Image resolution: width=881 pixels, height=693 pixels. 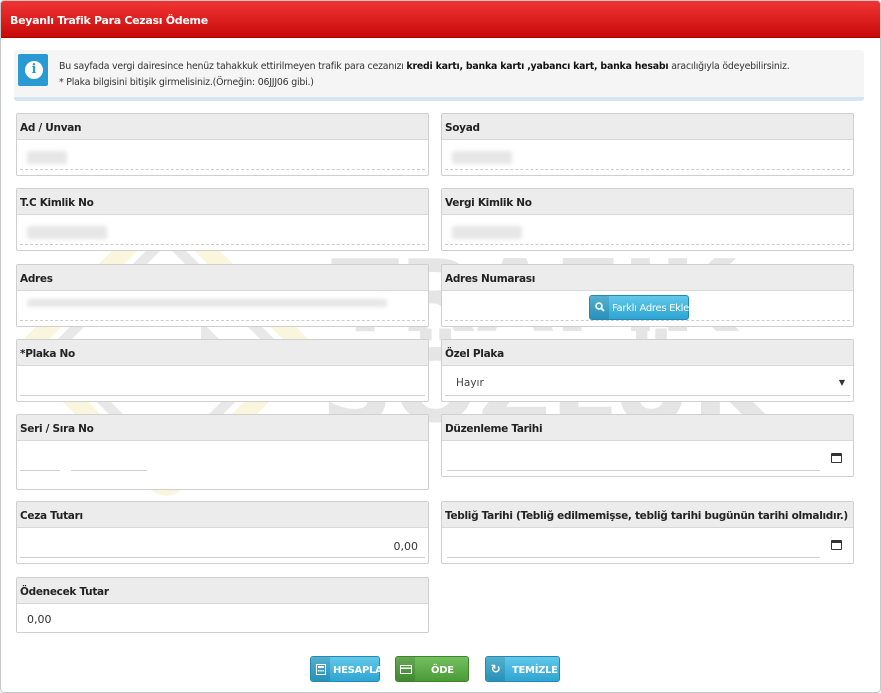 I want to click on ode-button: ÖDE, so click(x=432, y=669).